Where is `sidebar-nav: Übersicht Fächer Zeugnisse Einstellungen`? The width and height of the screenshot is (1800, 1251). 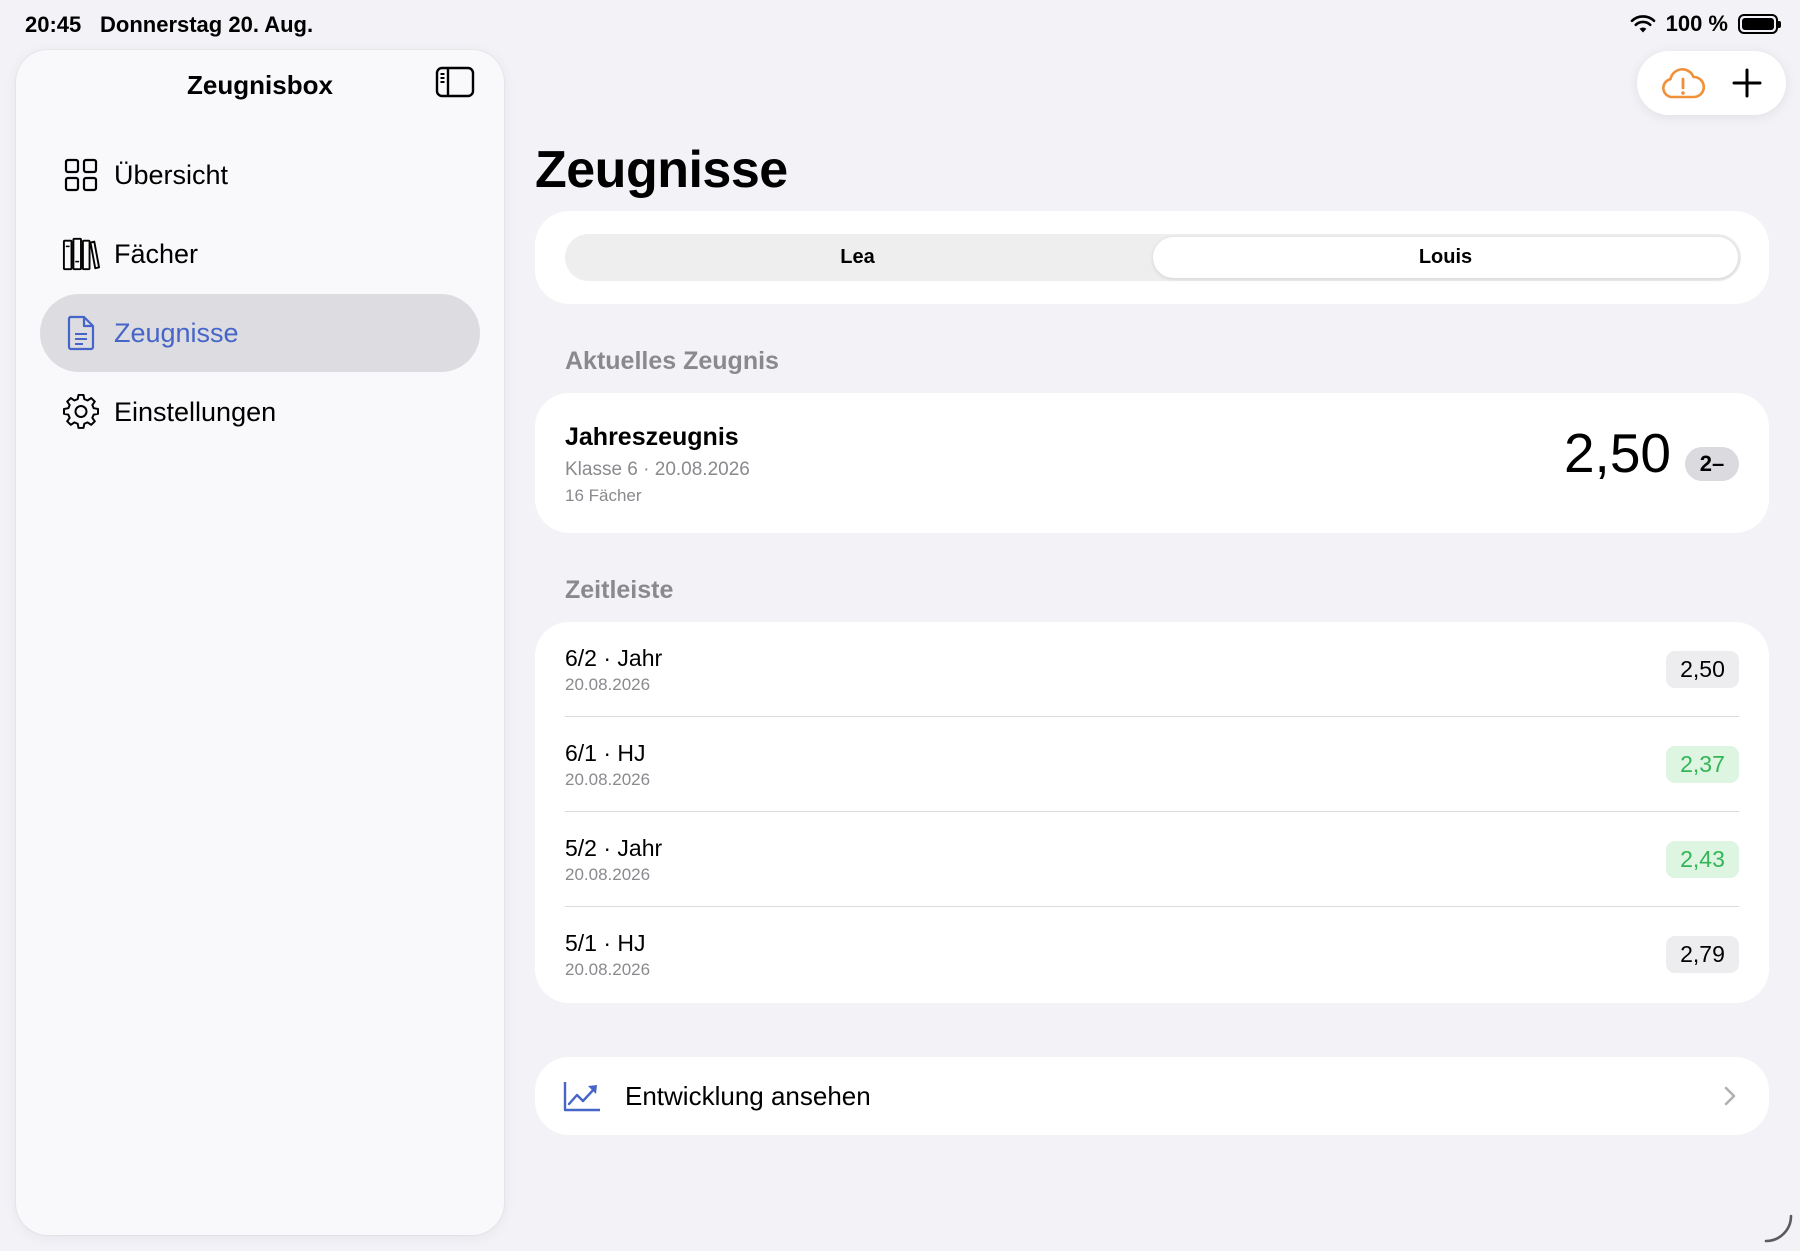
sidebar-nav: Übersicht Fächer Zeugnisse Einstellungen is located at coordinates (260, 294).